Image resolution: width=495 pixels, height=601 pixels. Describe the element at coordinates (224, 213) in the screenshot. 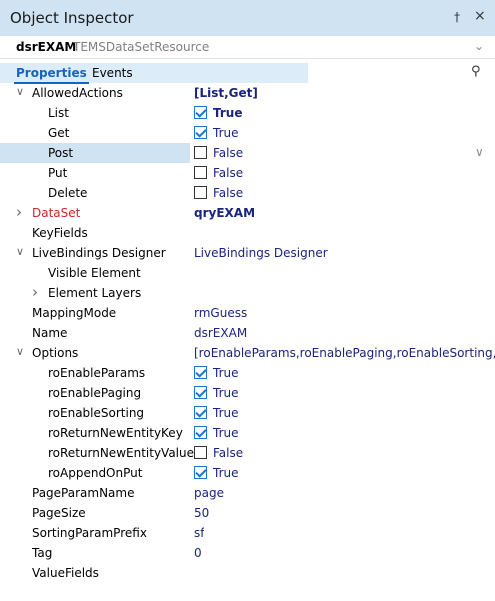

I see `property-value: qryEXAM` at that location.